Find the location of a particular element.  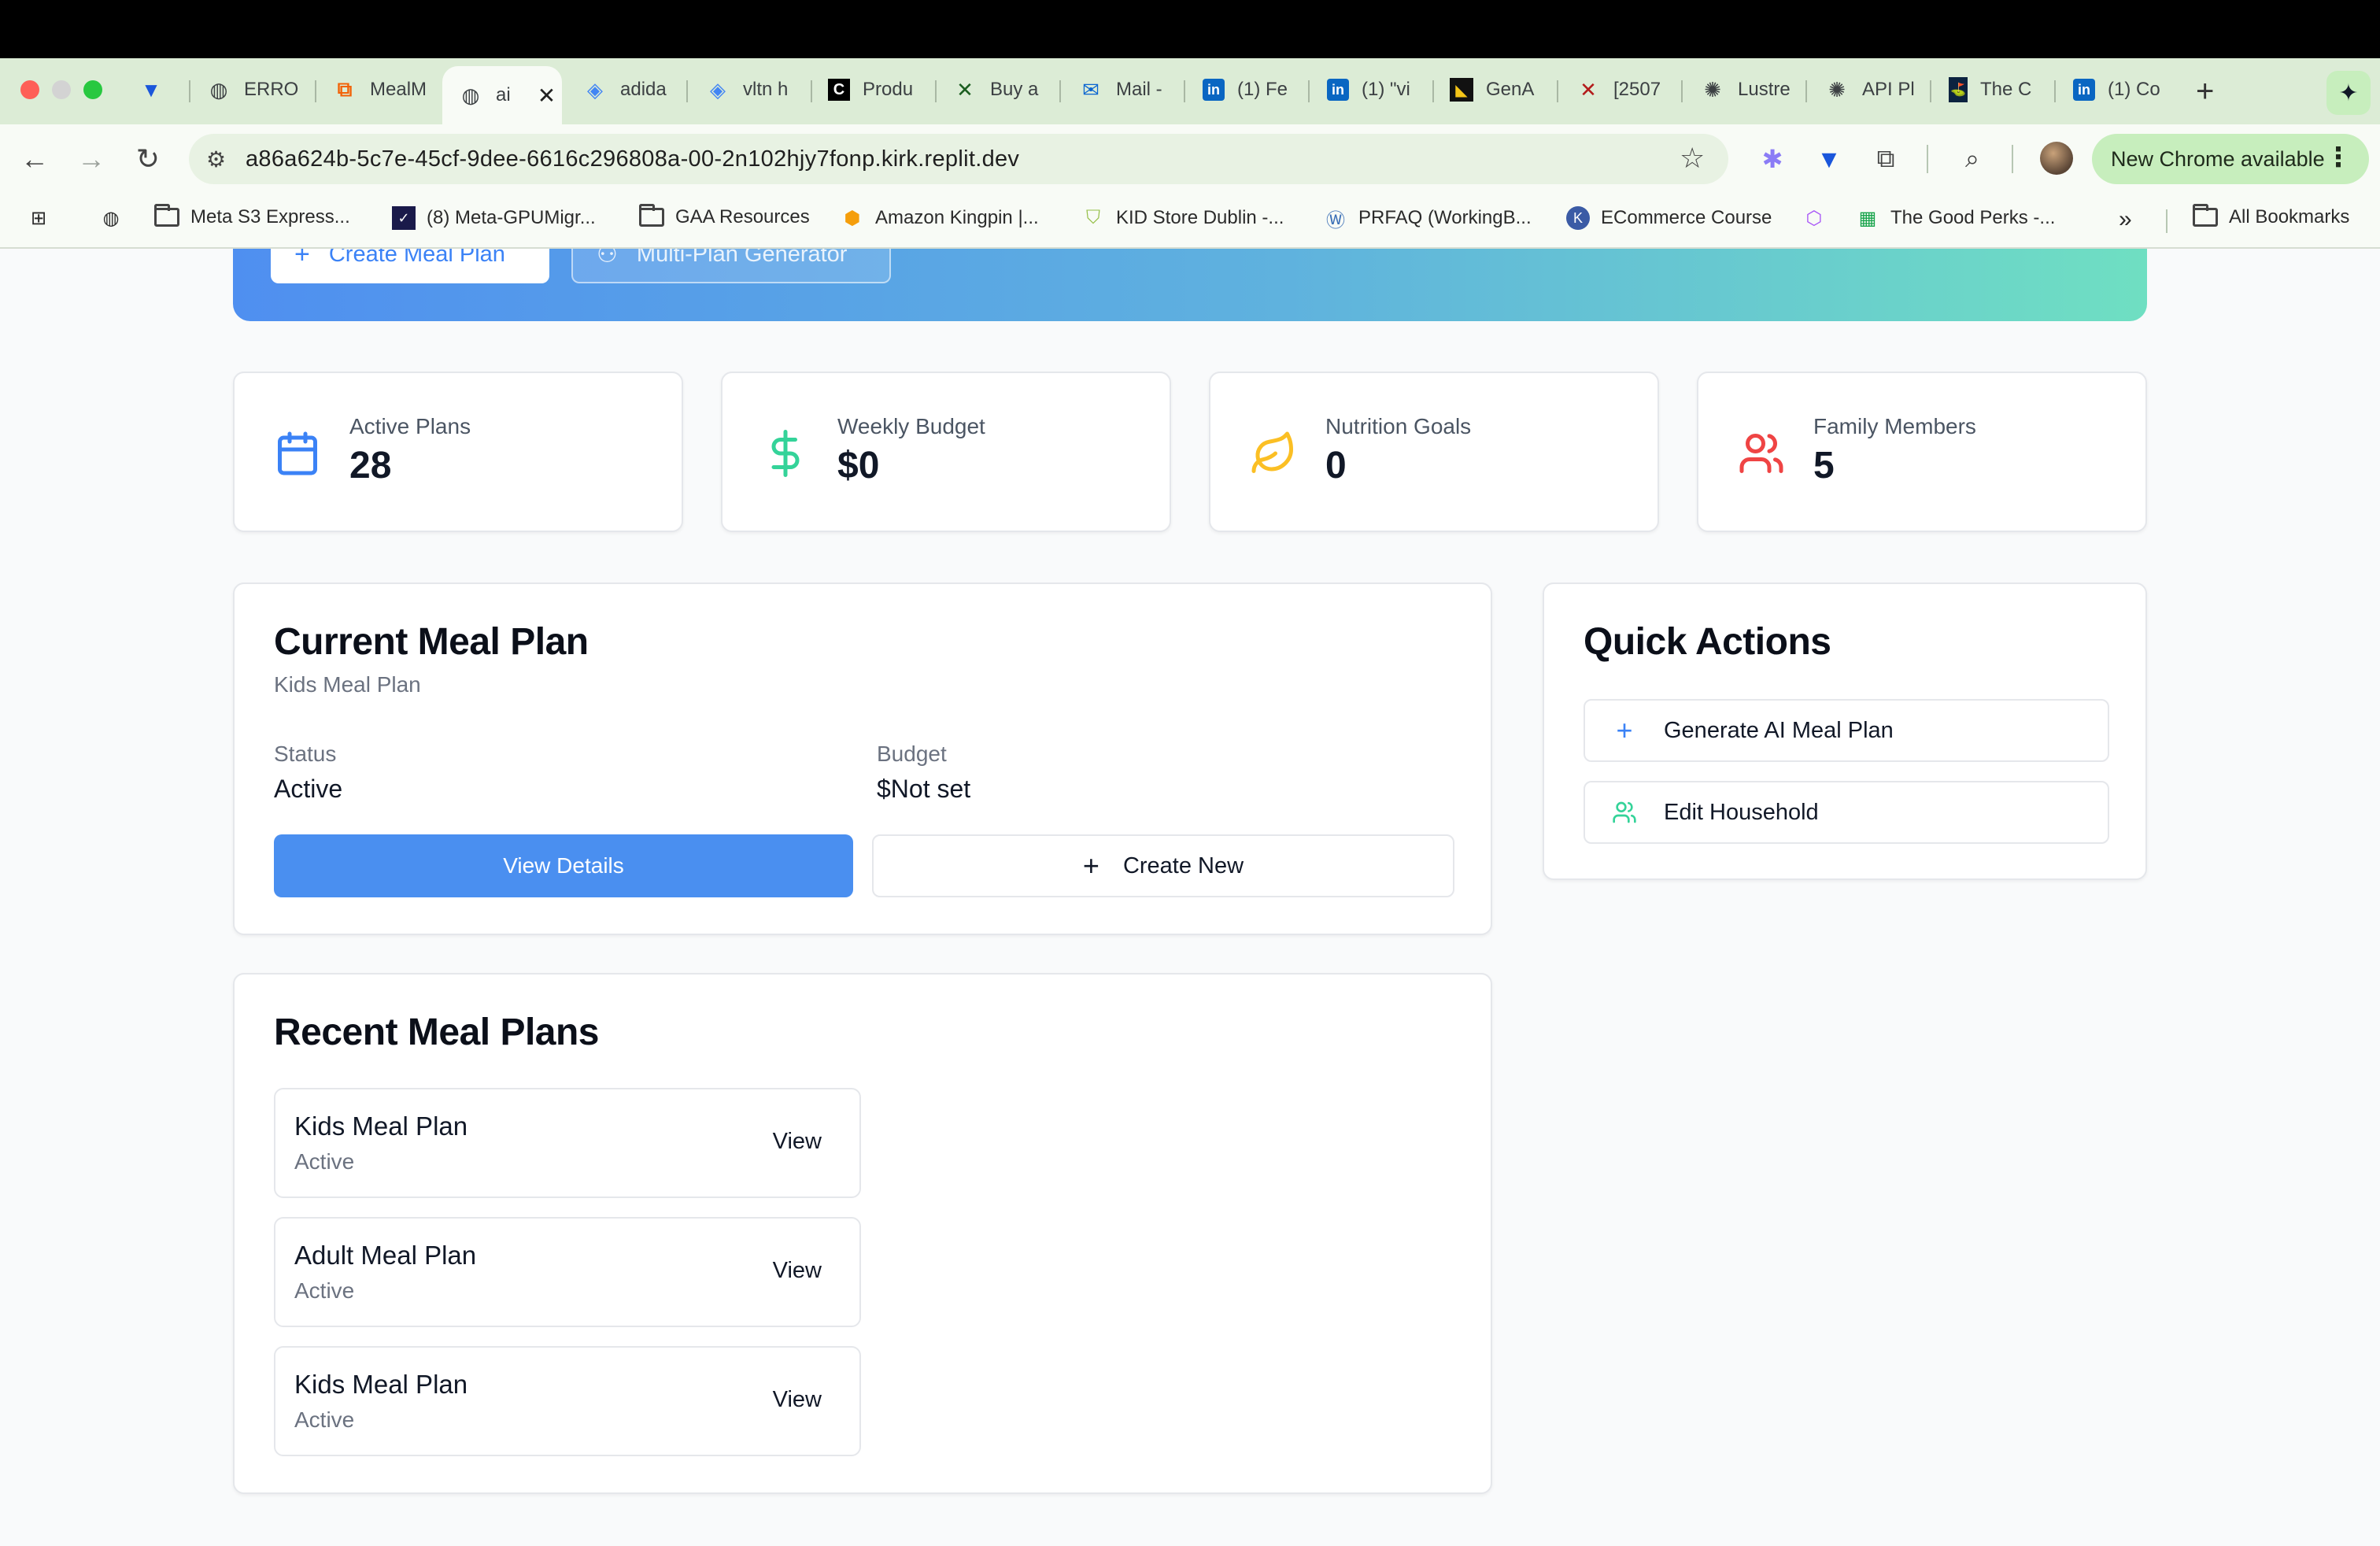

extension-perplexity-icon: ✱ is located at coordinates (1772, 159).